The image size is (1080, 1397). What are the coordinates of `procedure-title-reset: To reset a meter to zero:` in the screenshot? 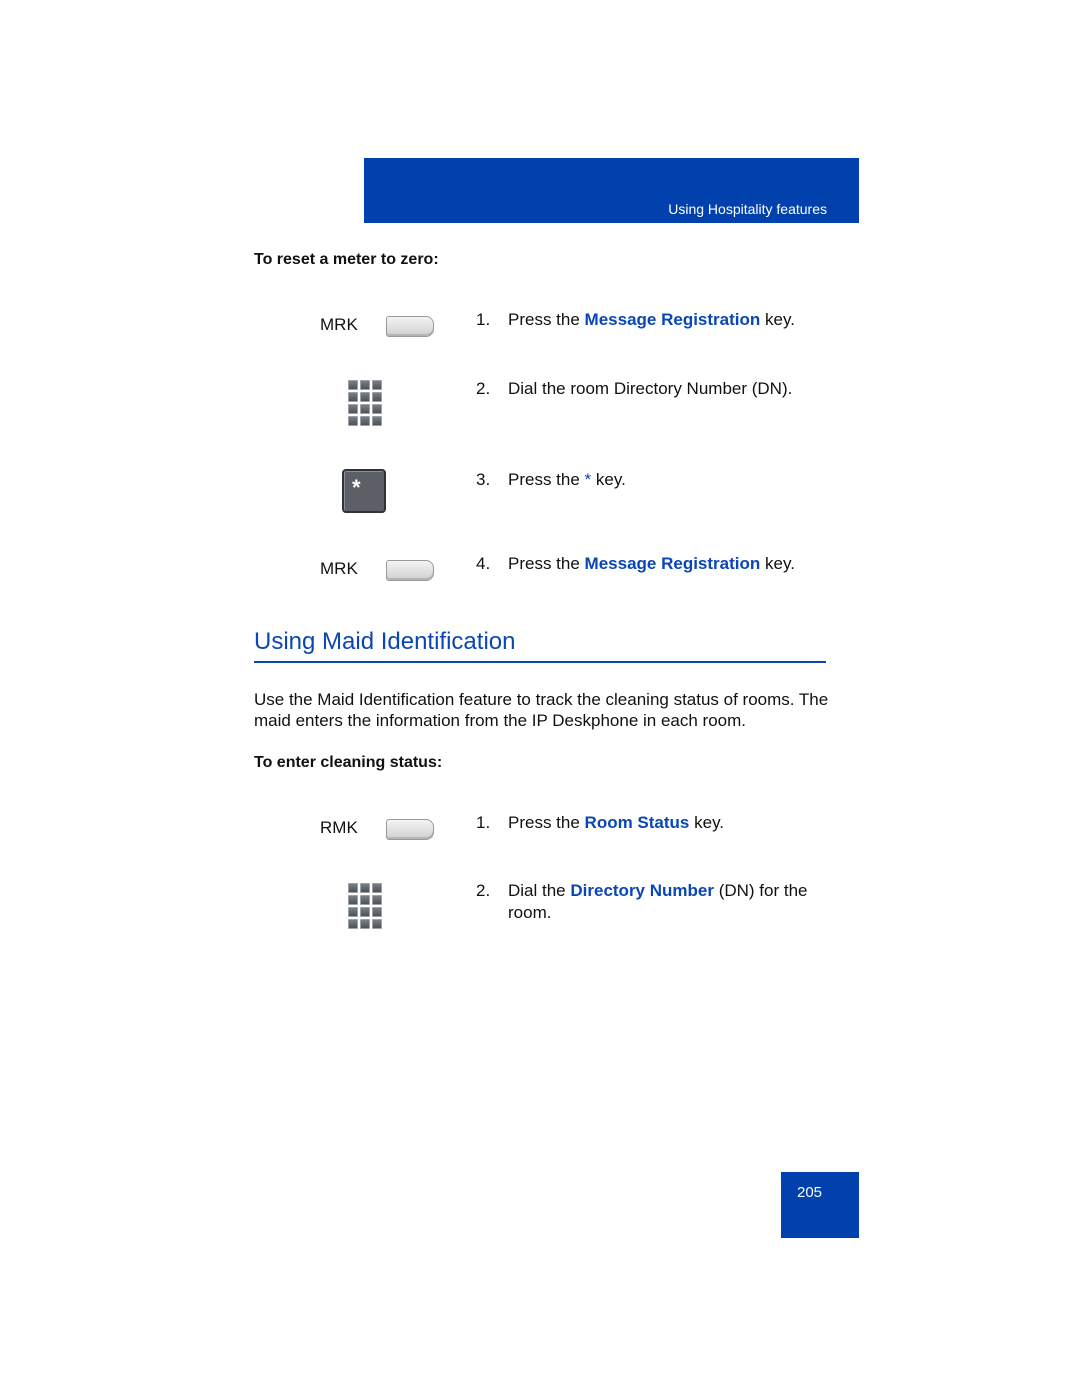 It's located at (346, 259).